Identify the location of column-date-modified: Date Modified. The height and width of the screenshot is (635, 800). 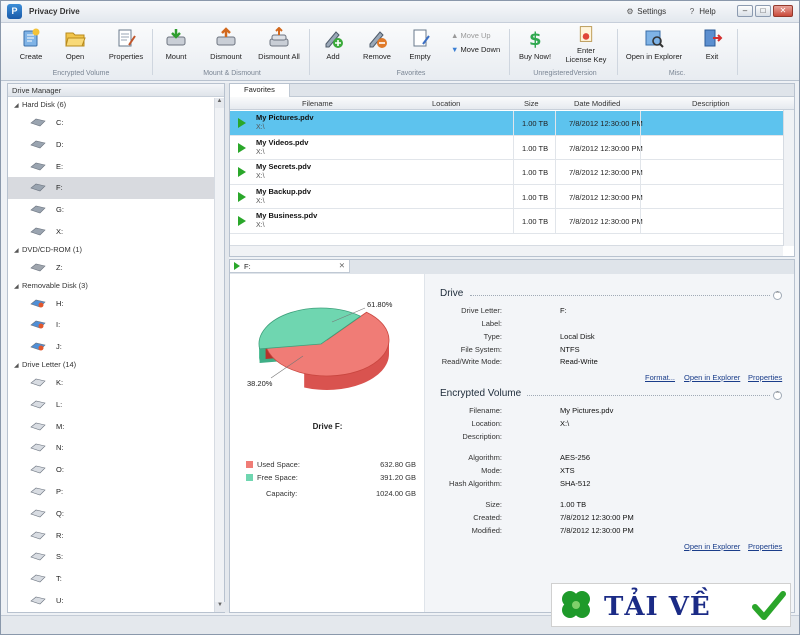
(597, 103).